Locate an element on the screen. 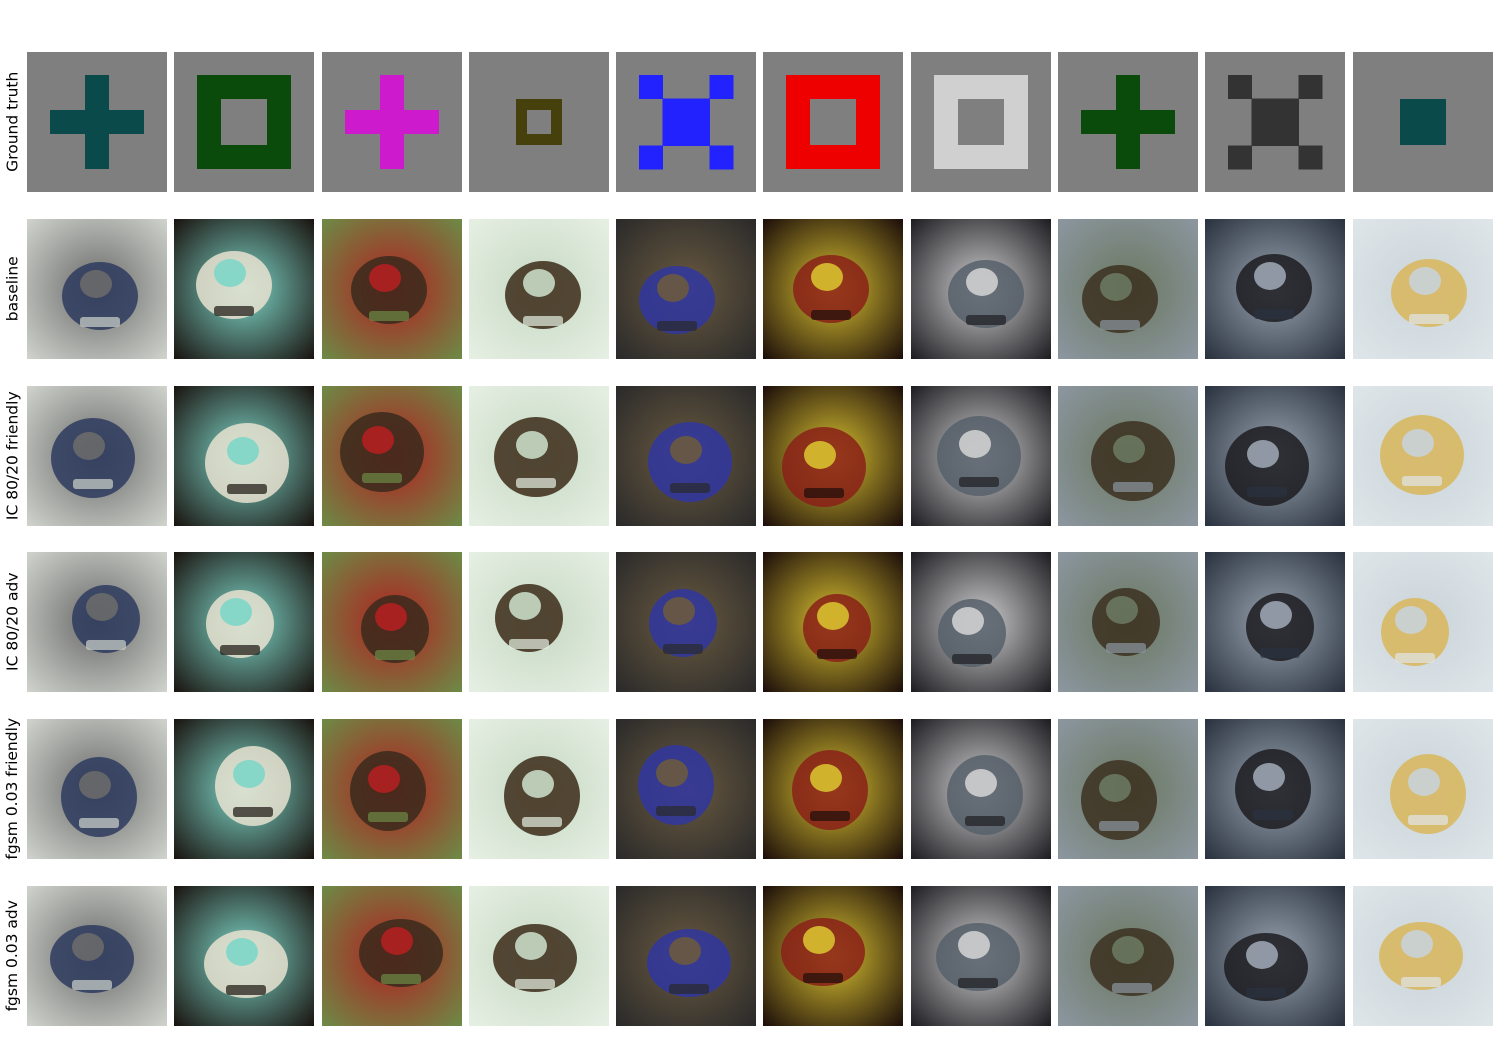  row-label-text: Ground truth is located at coordinates (12, 122).